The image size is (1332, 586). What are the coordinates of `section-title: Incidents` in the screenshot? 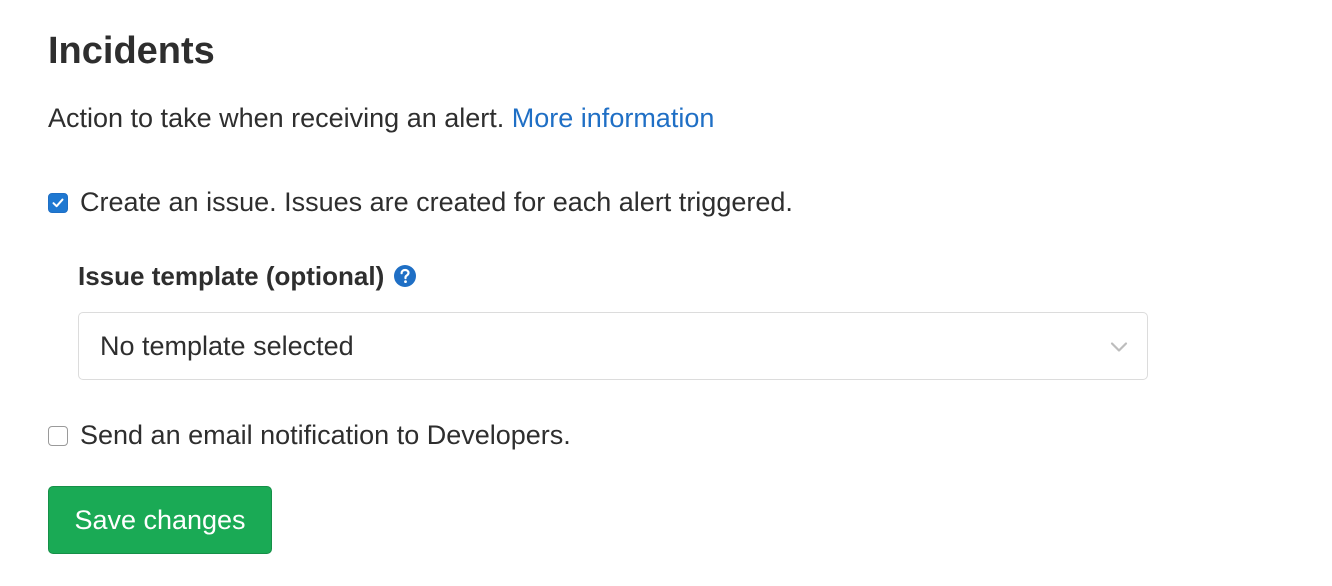 It's located at (131, 51).